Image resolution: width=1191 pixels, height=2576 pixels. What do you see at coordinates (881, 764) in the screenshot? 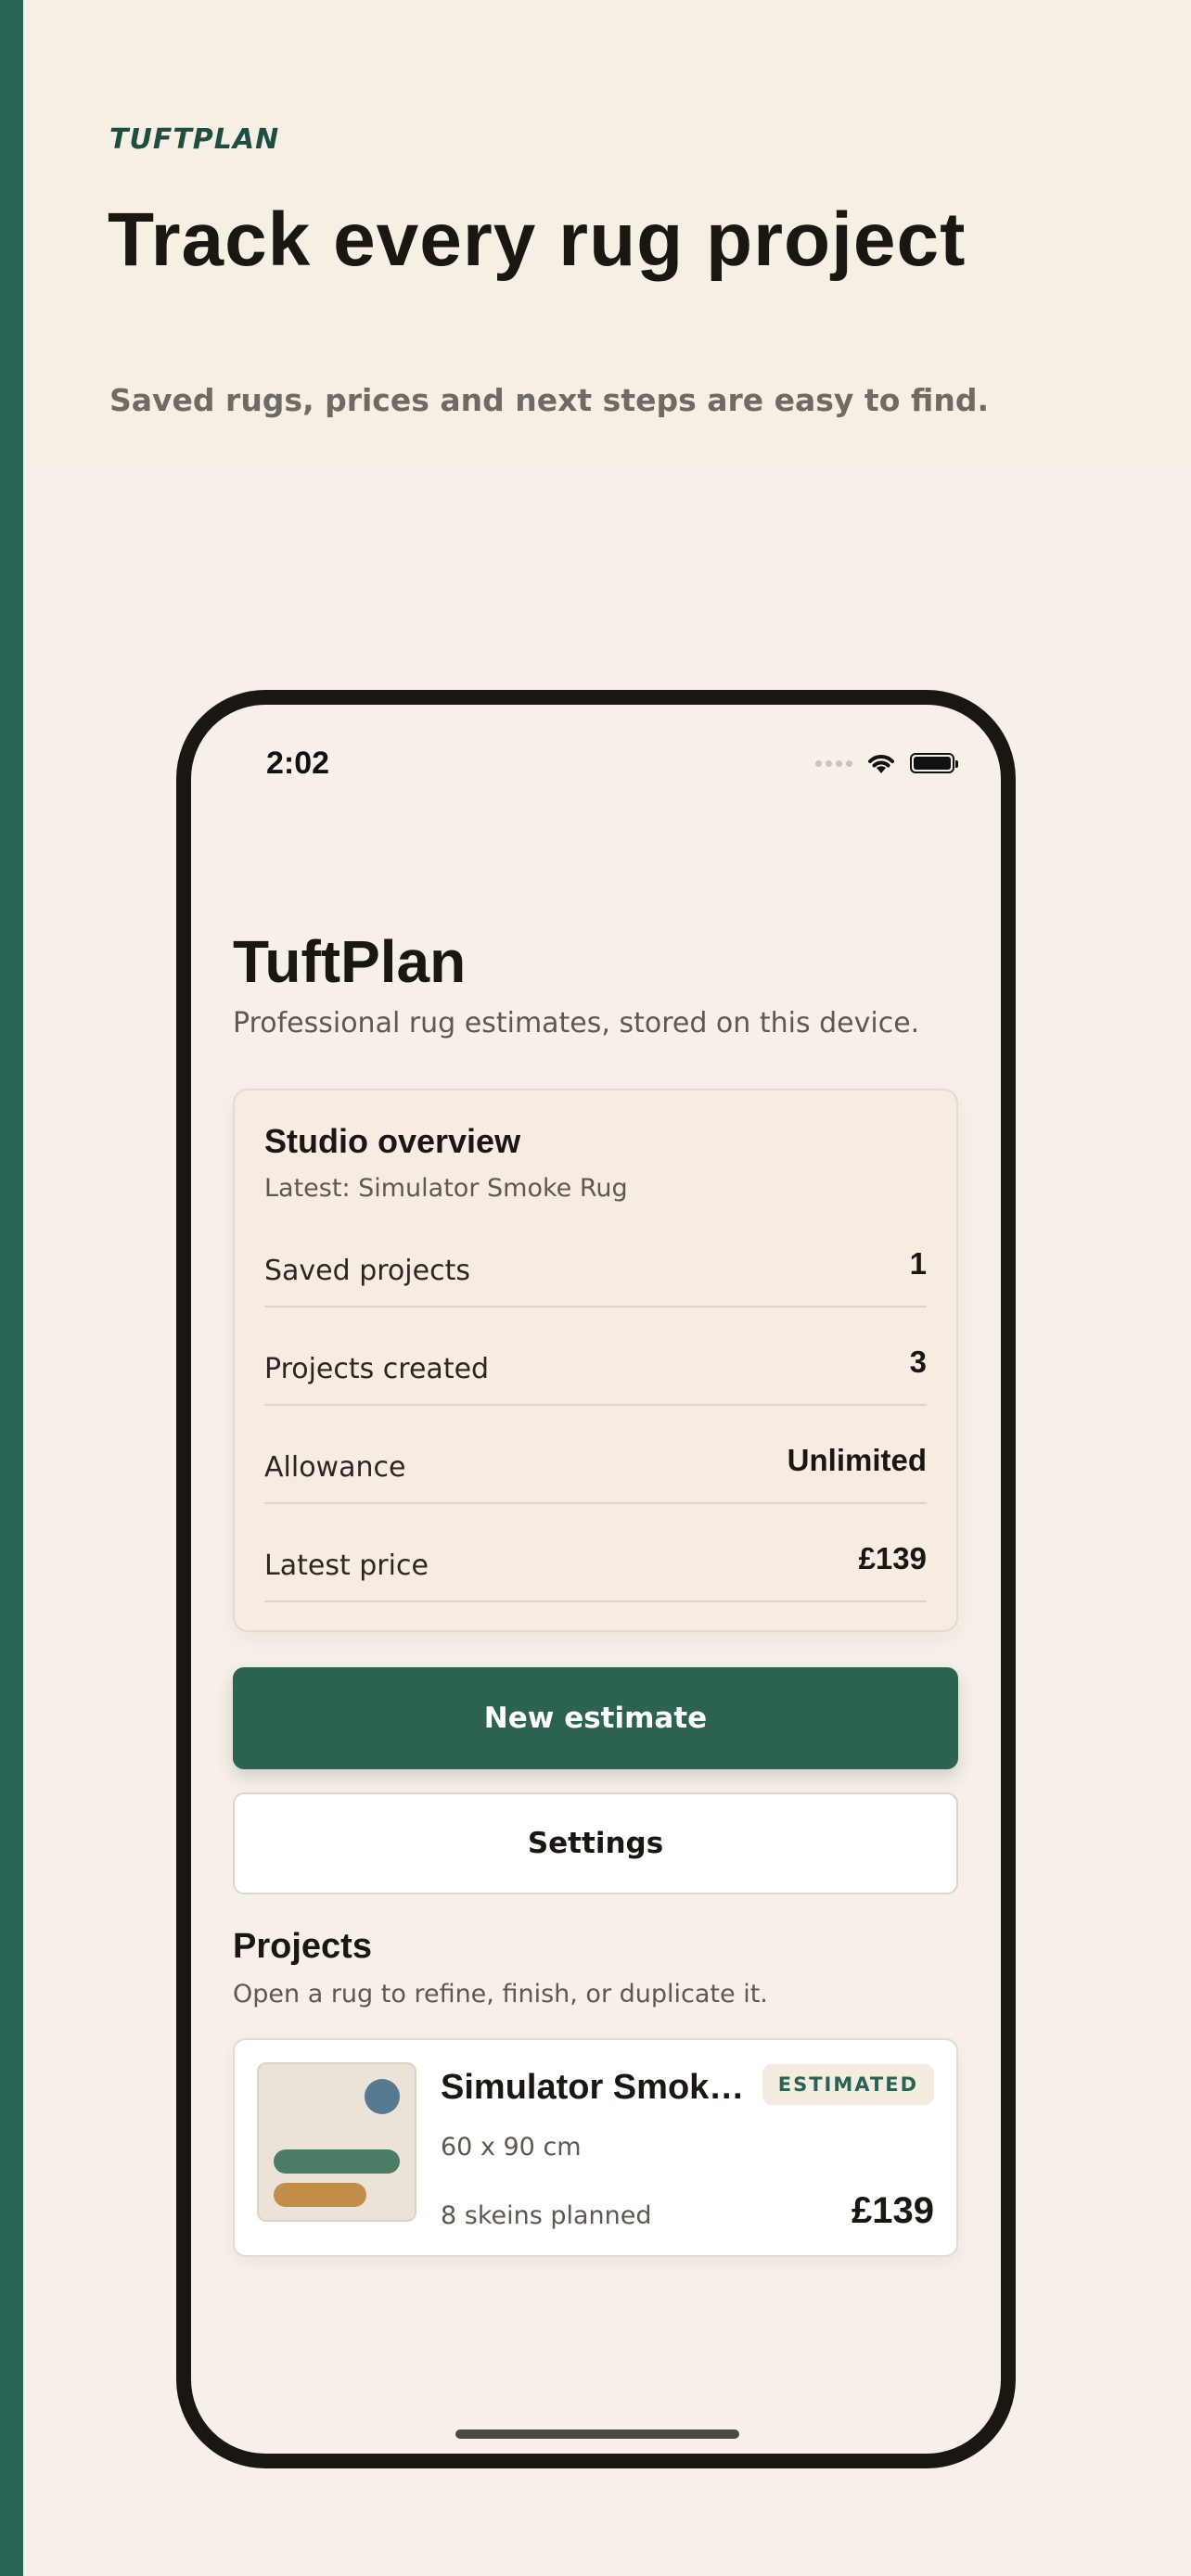
I see `wifi-icon` at bounding box center [881, 764].